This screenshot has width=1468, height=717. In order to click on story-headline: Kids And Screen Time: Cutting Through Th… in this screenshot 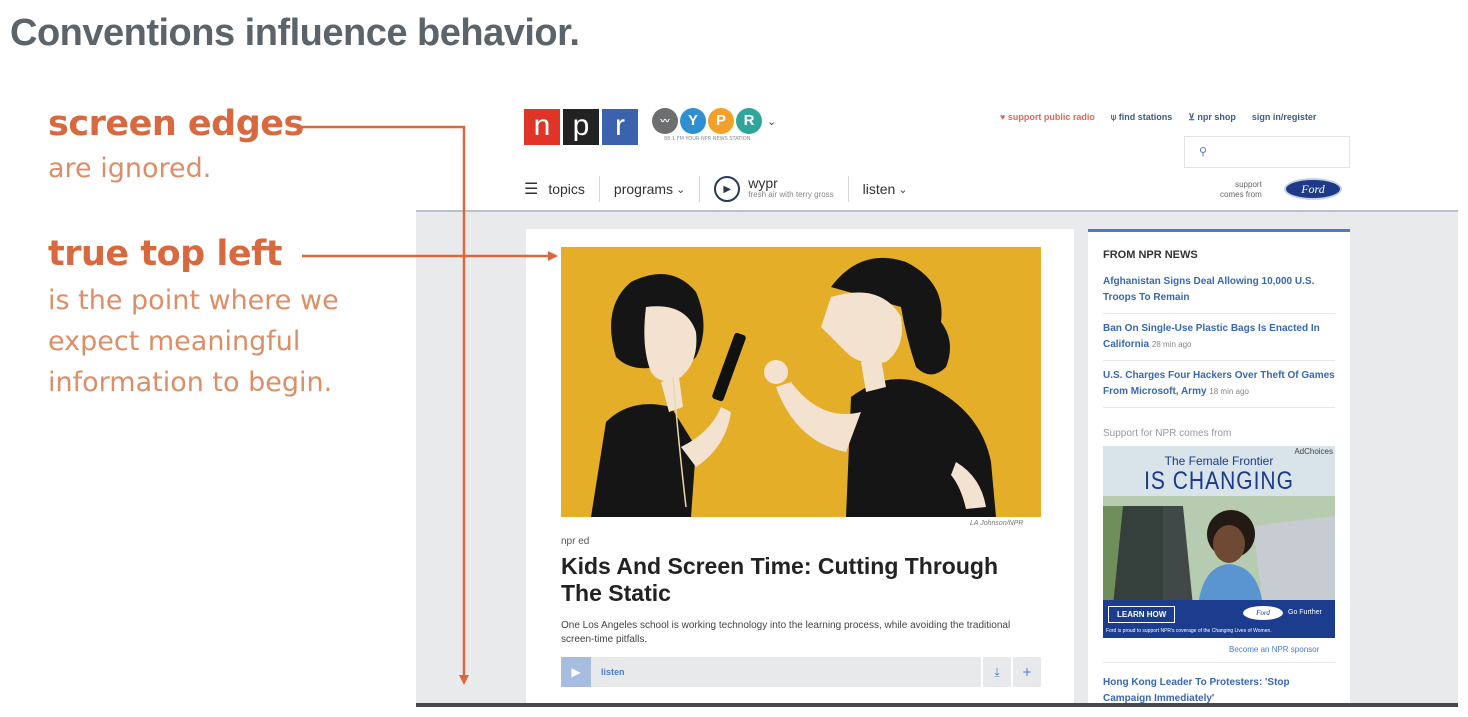, I will do `click(801, 580)`.